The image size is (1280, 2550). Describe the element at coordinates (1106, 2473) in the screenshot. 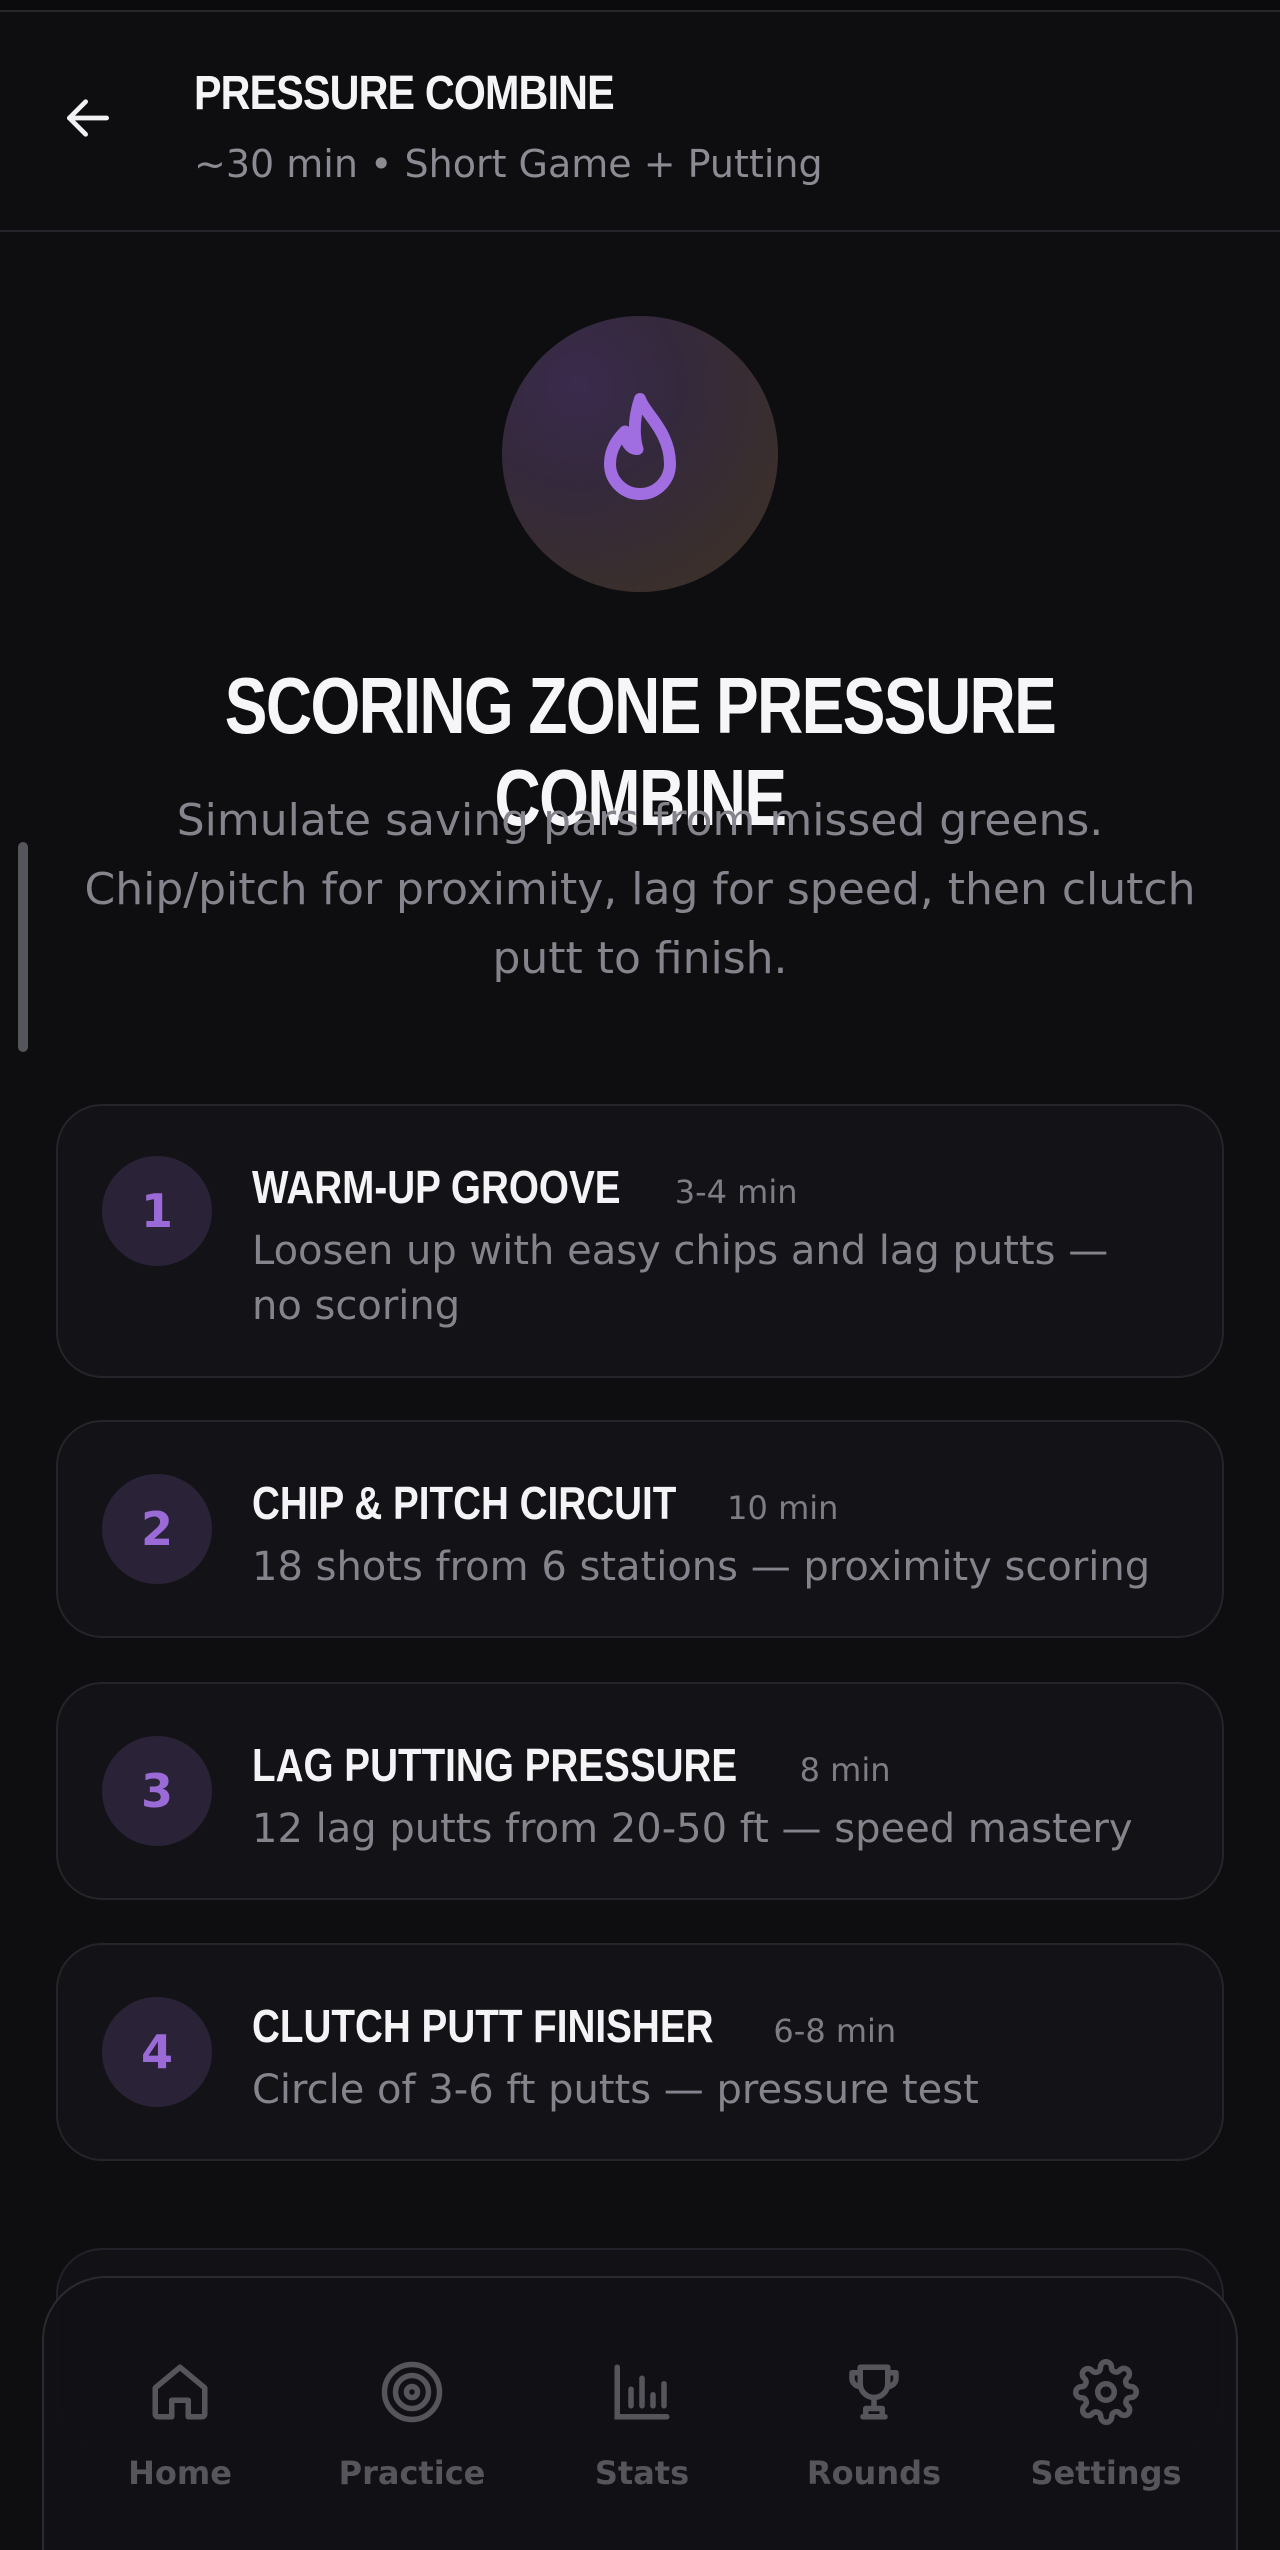

I see `nav-label: Settings` at that location.